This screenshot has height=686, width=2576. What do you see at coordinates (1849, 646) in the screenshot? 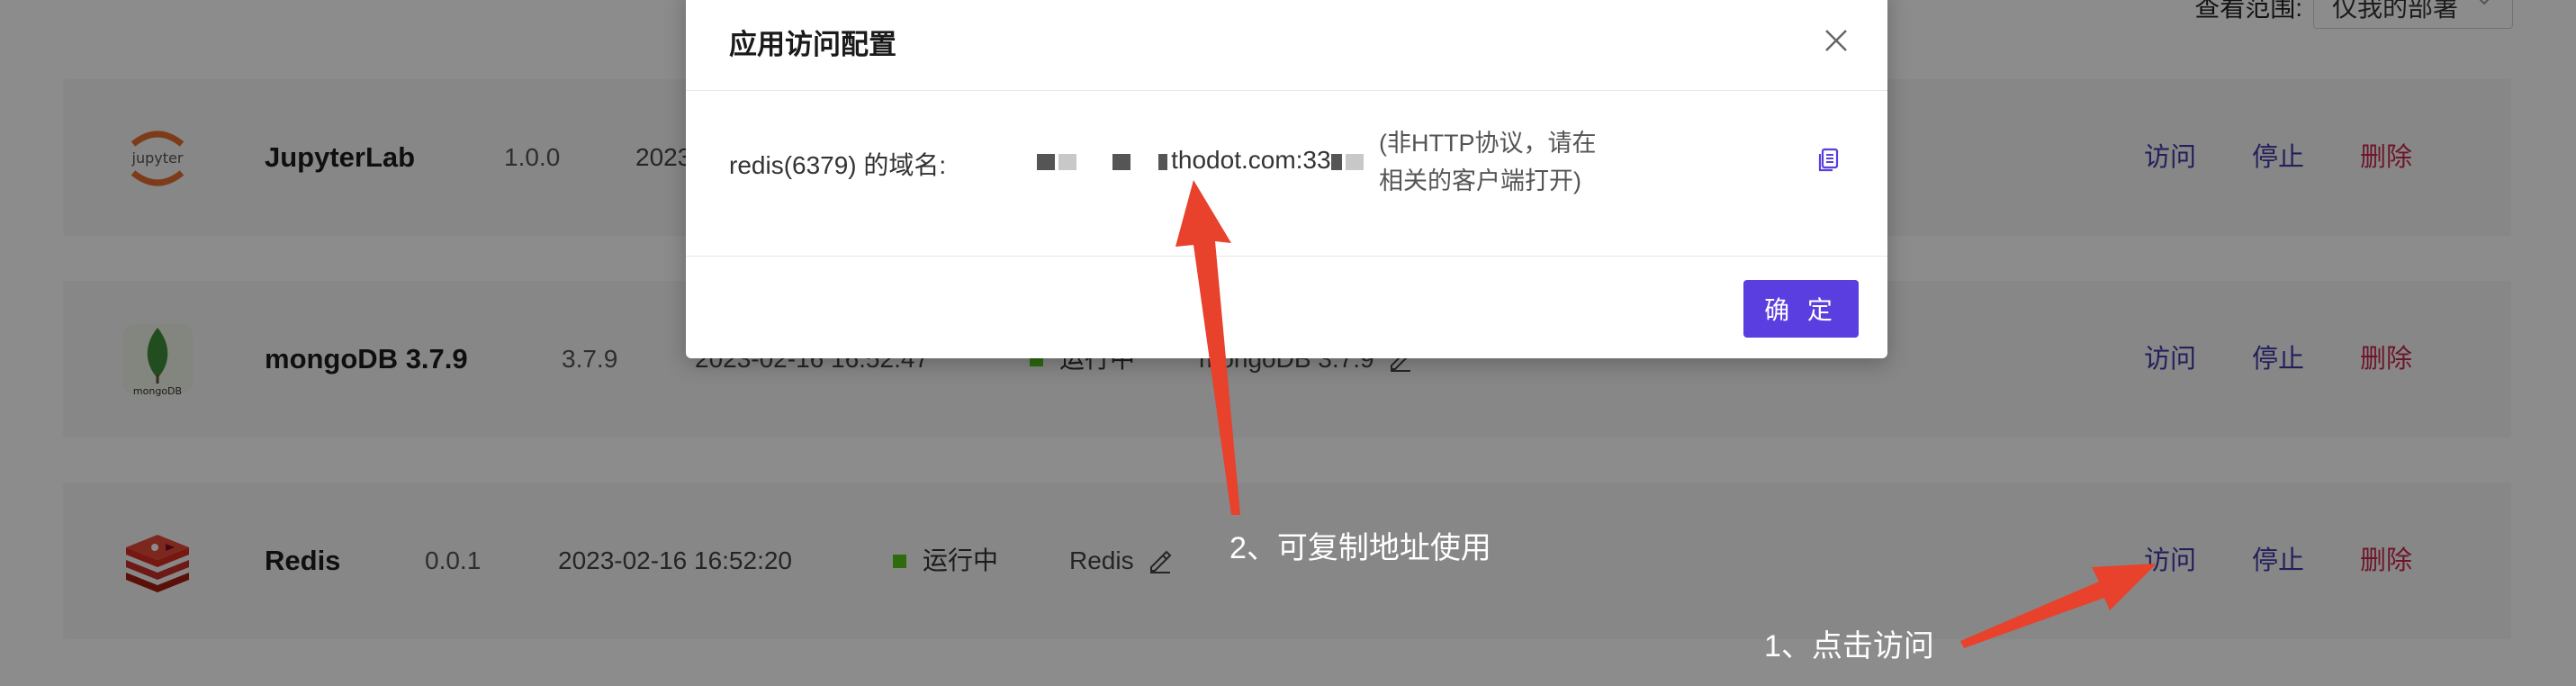
I see `annotation-click-visit: 1、点击访问` at bounding box center [1849, 646].